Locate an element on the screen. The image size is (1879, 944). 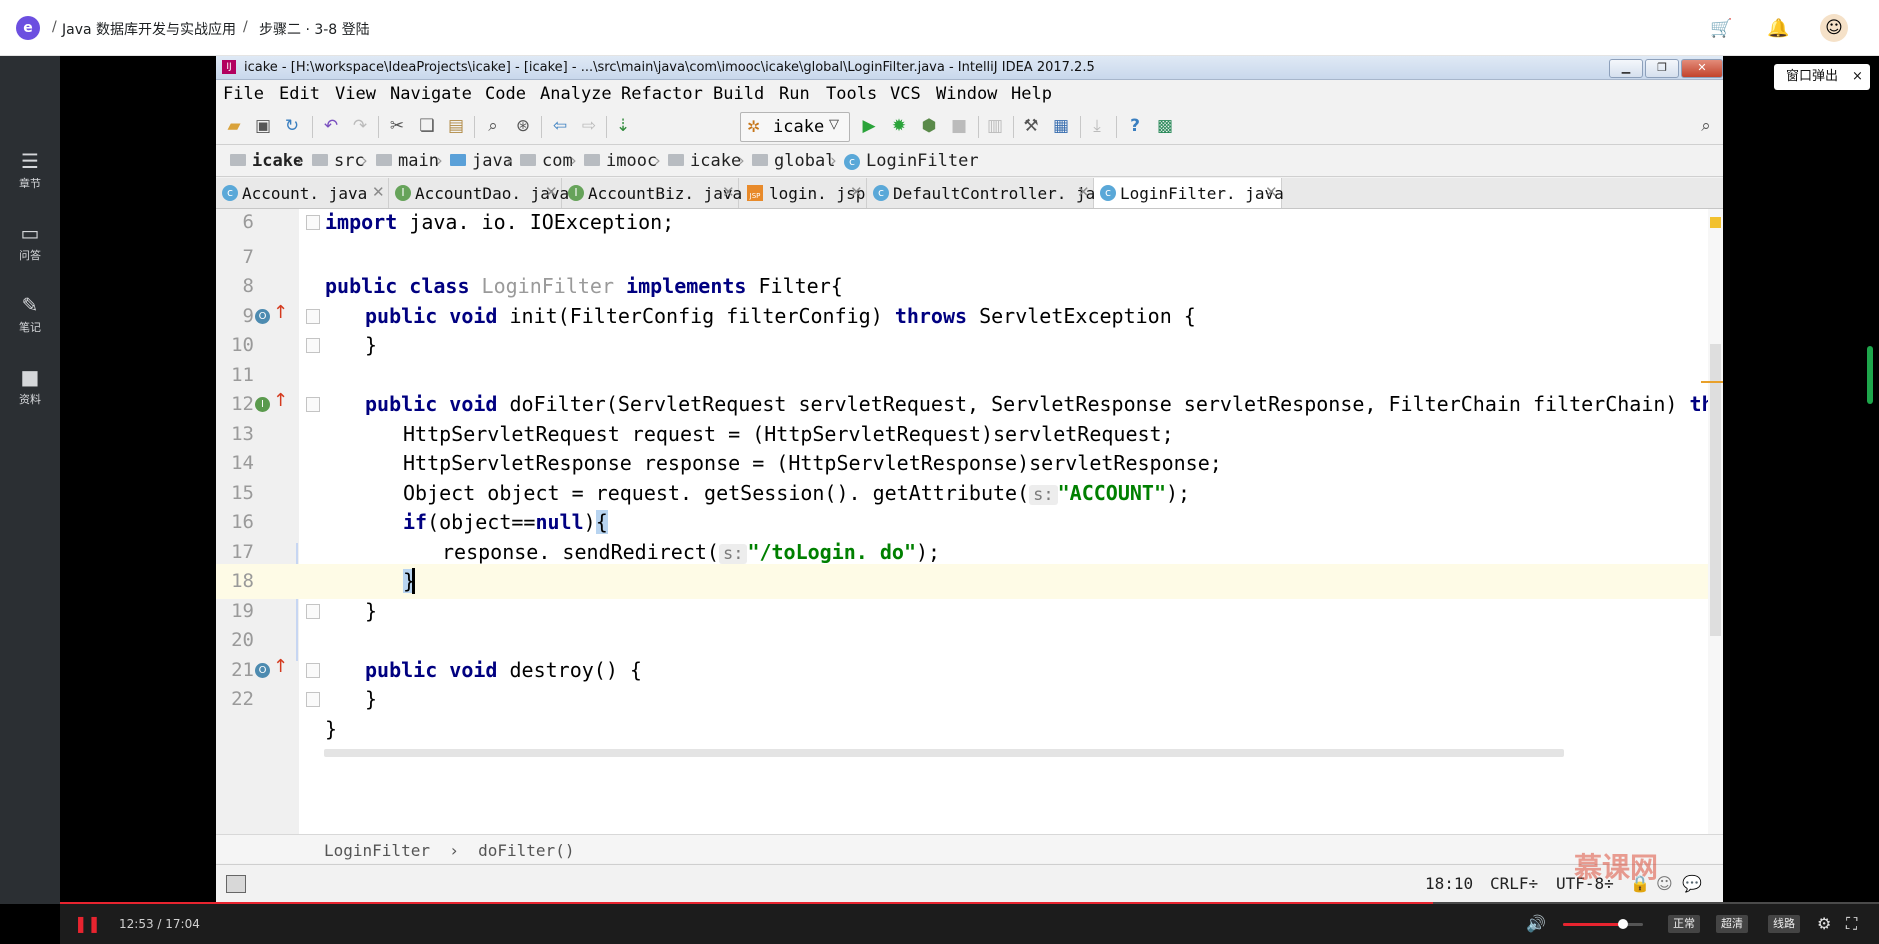
nav-item-icake-pkg: icake is located at coordinates (704, 161).